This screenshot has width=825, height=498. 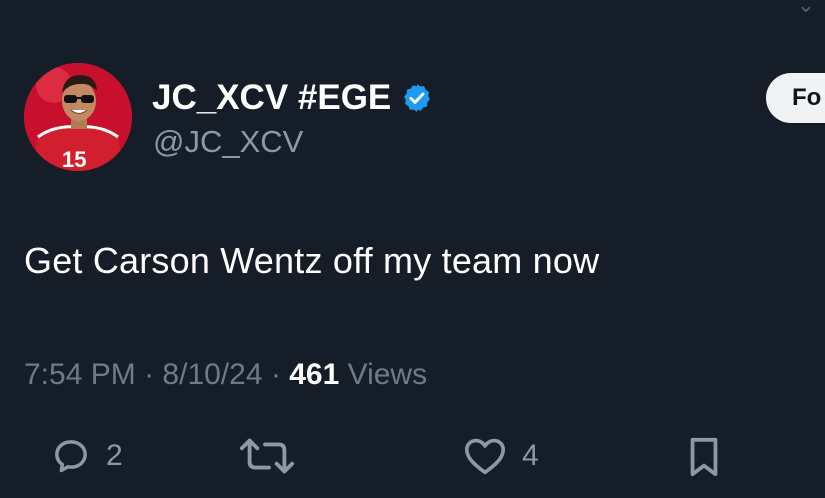 What do you see at coordinates (312, 260) in the screenshot?
I see `tweet-text: Get Carson Wentz off my team now` at bounding box center [312, 260].